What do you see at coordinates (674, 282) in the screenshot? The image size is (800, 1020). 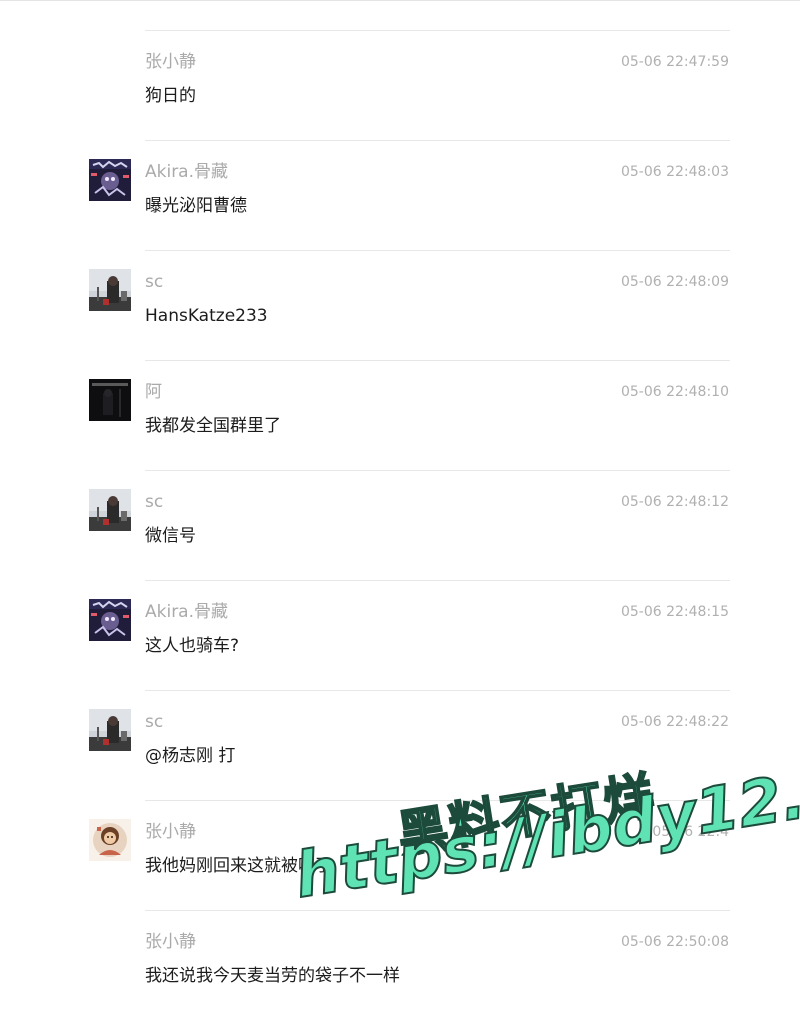 I see `message-timestamp: 05-06 22:48:09` at bounding box center [674, 282].